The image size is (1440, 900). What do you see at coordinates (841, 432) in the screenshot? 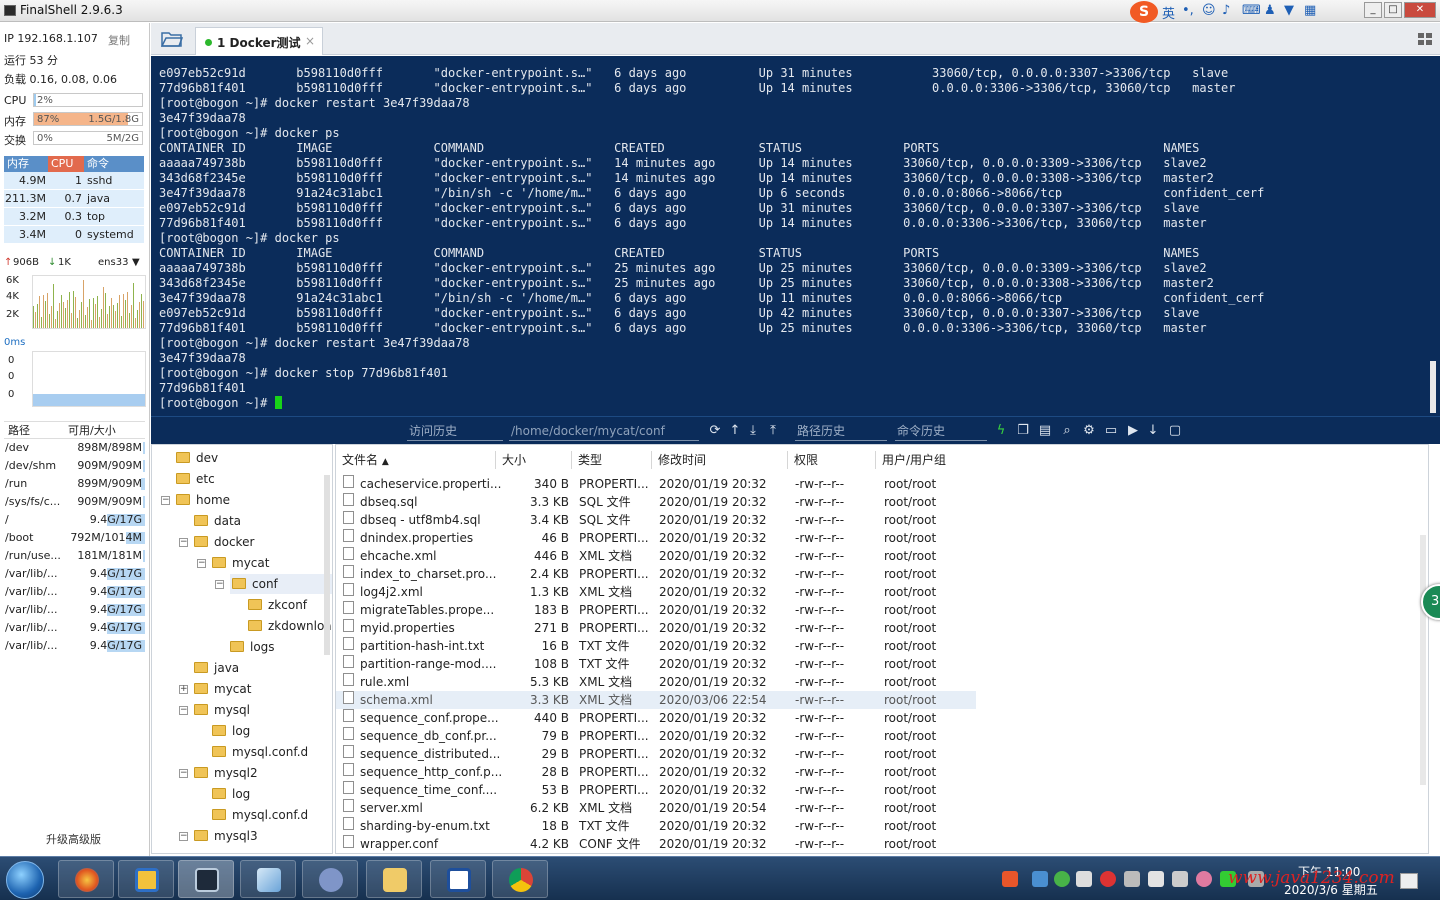
I see `path-history-dropdown: 路径历史` at bounding box center [841, 432].